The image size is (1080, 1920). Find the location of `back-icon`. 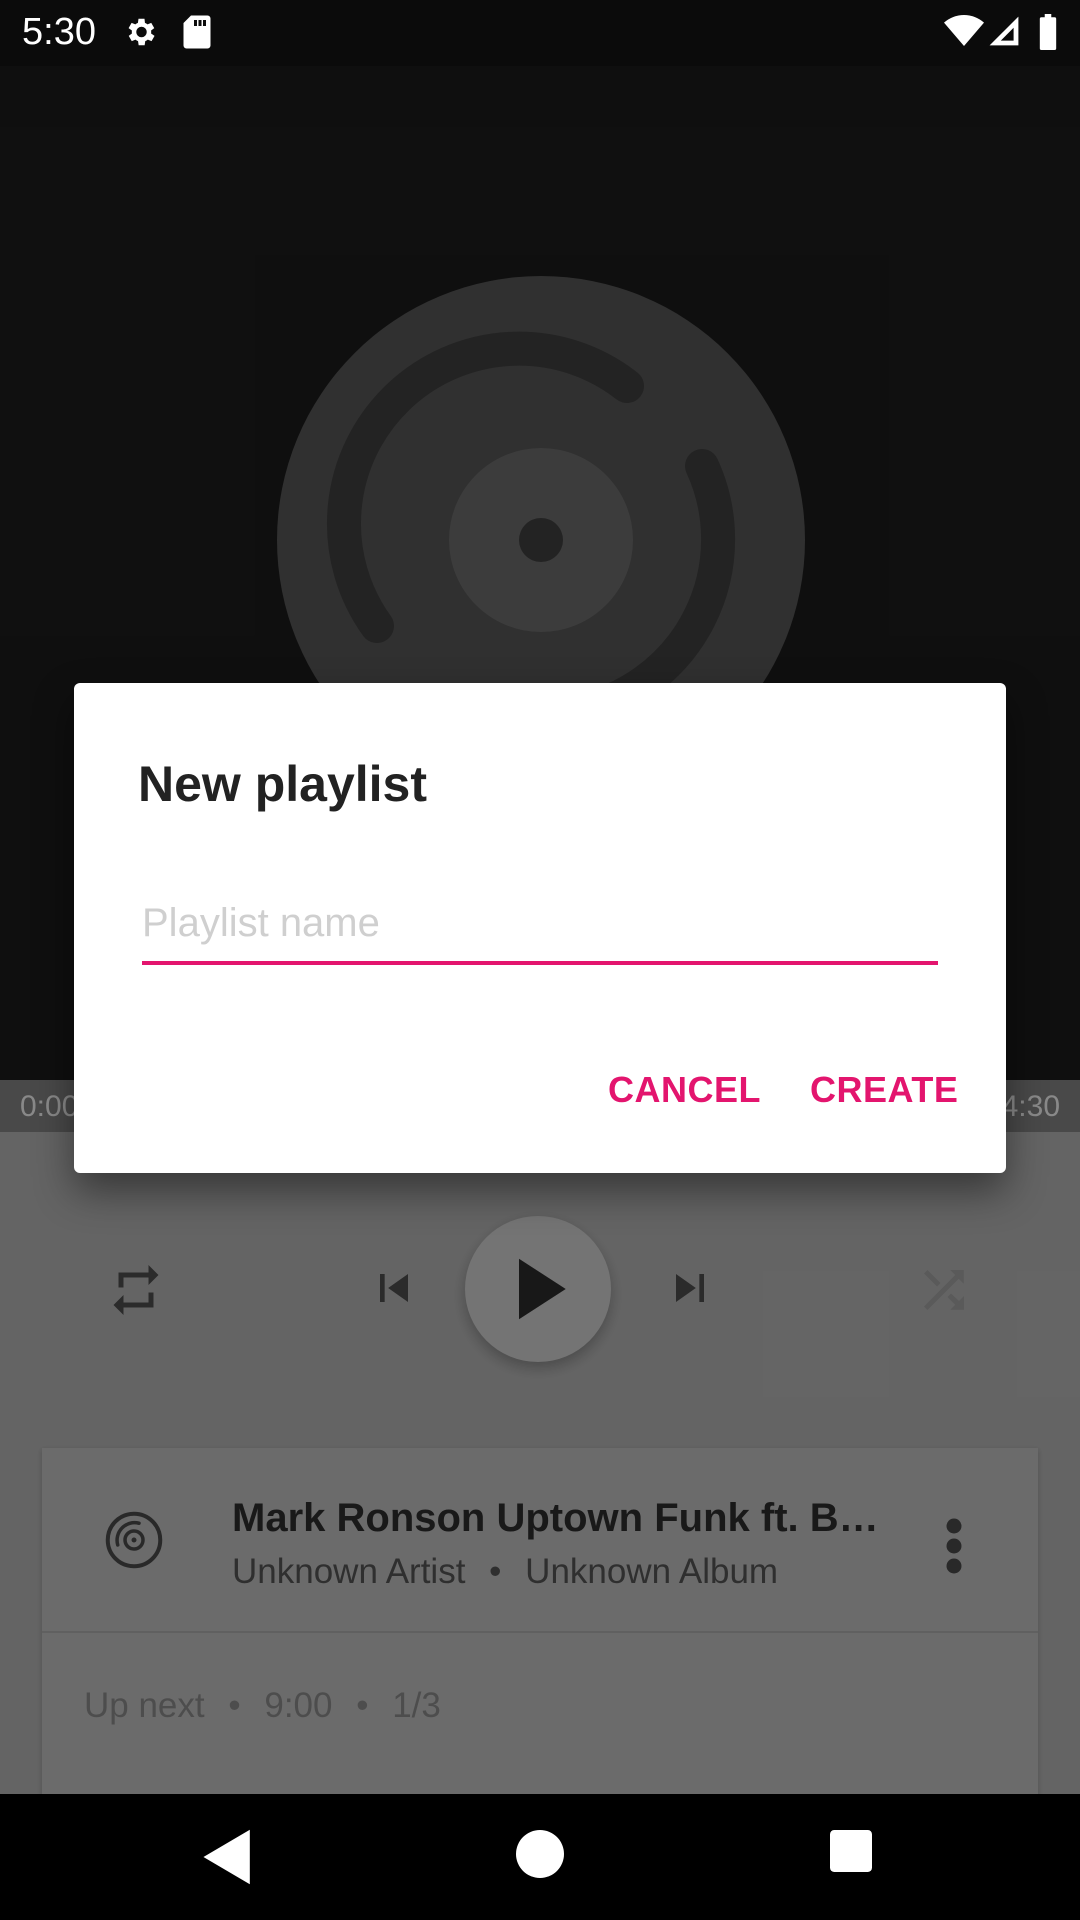

back-icon is located at coordinates (228, 1859).